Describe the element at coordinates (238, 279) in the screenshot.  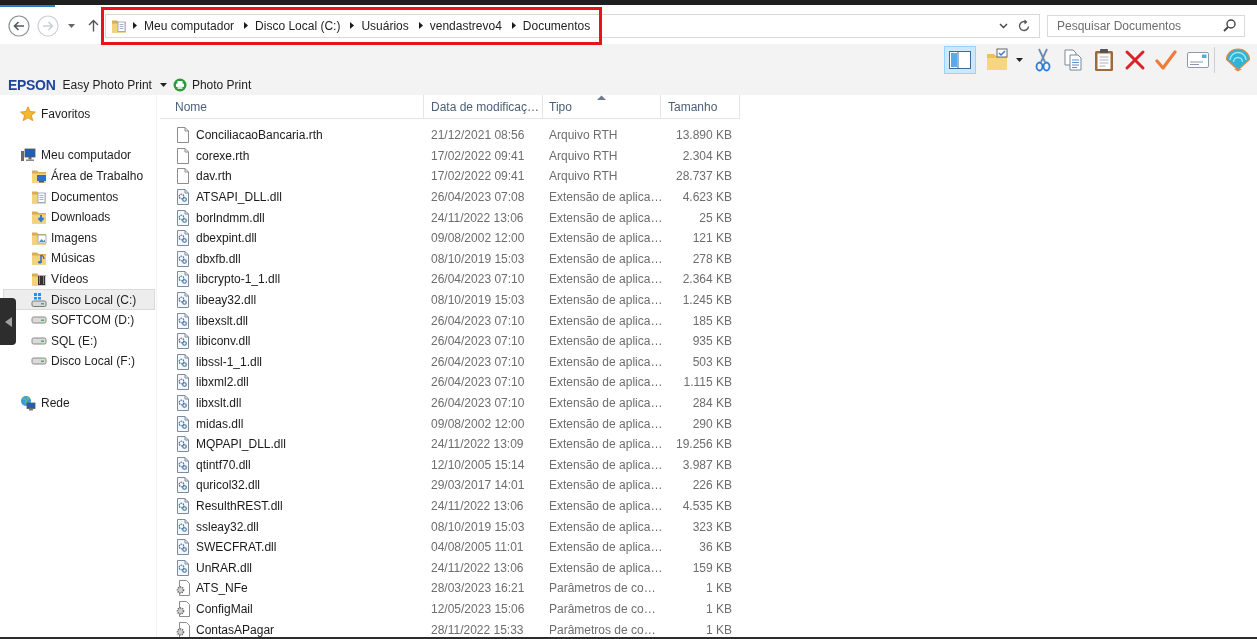
I see `file-name: libcrypto-1_1.dll` at that location.